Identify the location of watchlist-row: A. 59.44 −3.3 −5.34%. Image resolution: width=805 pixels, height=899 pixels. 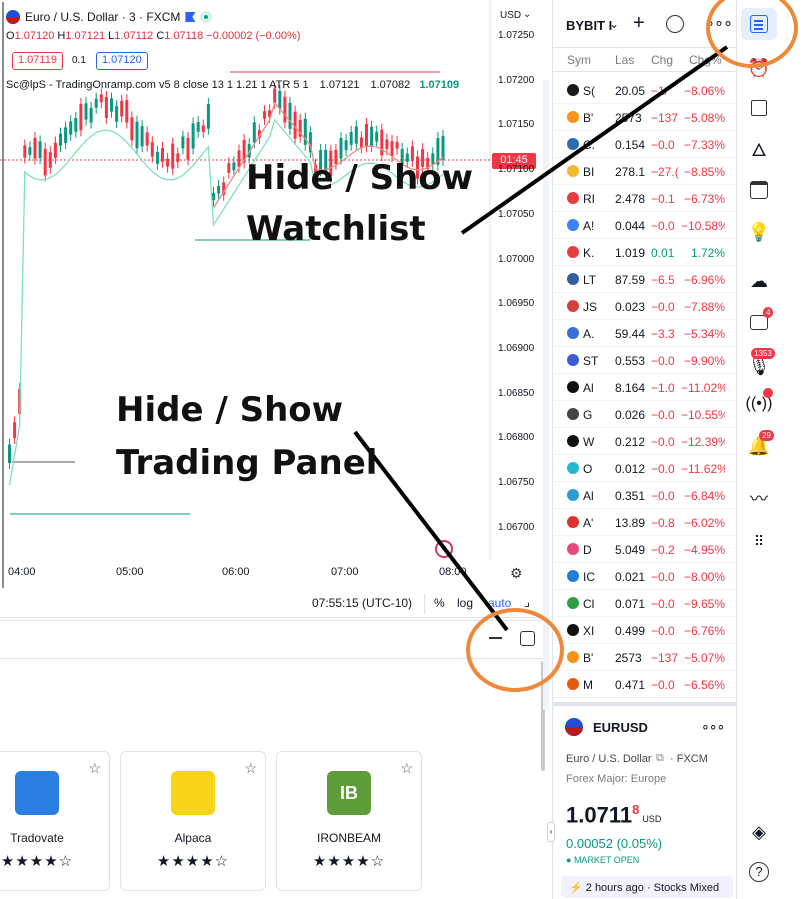
(644, 333).